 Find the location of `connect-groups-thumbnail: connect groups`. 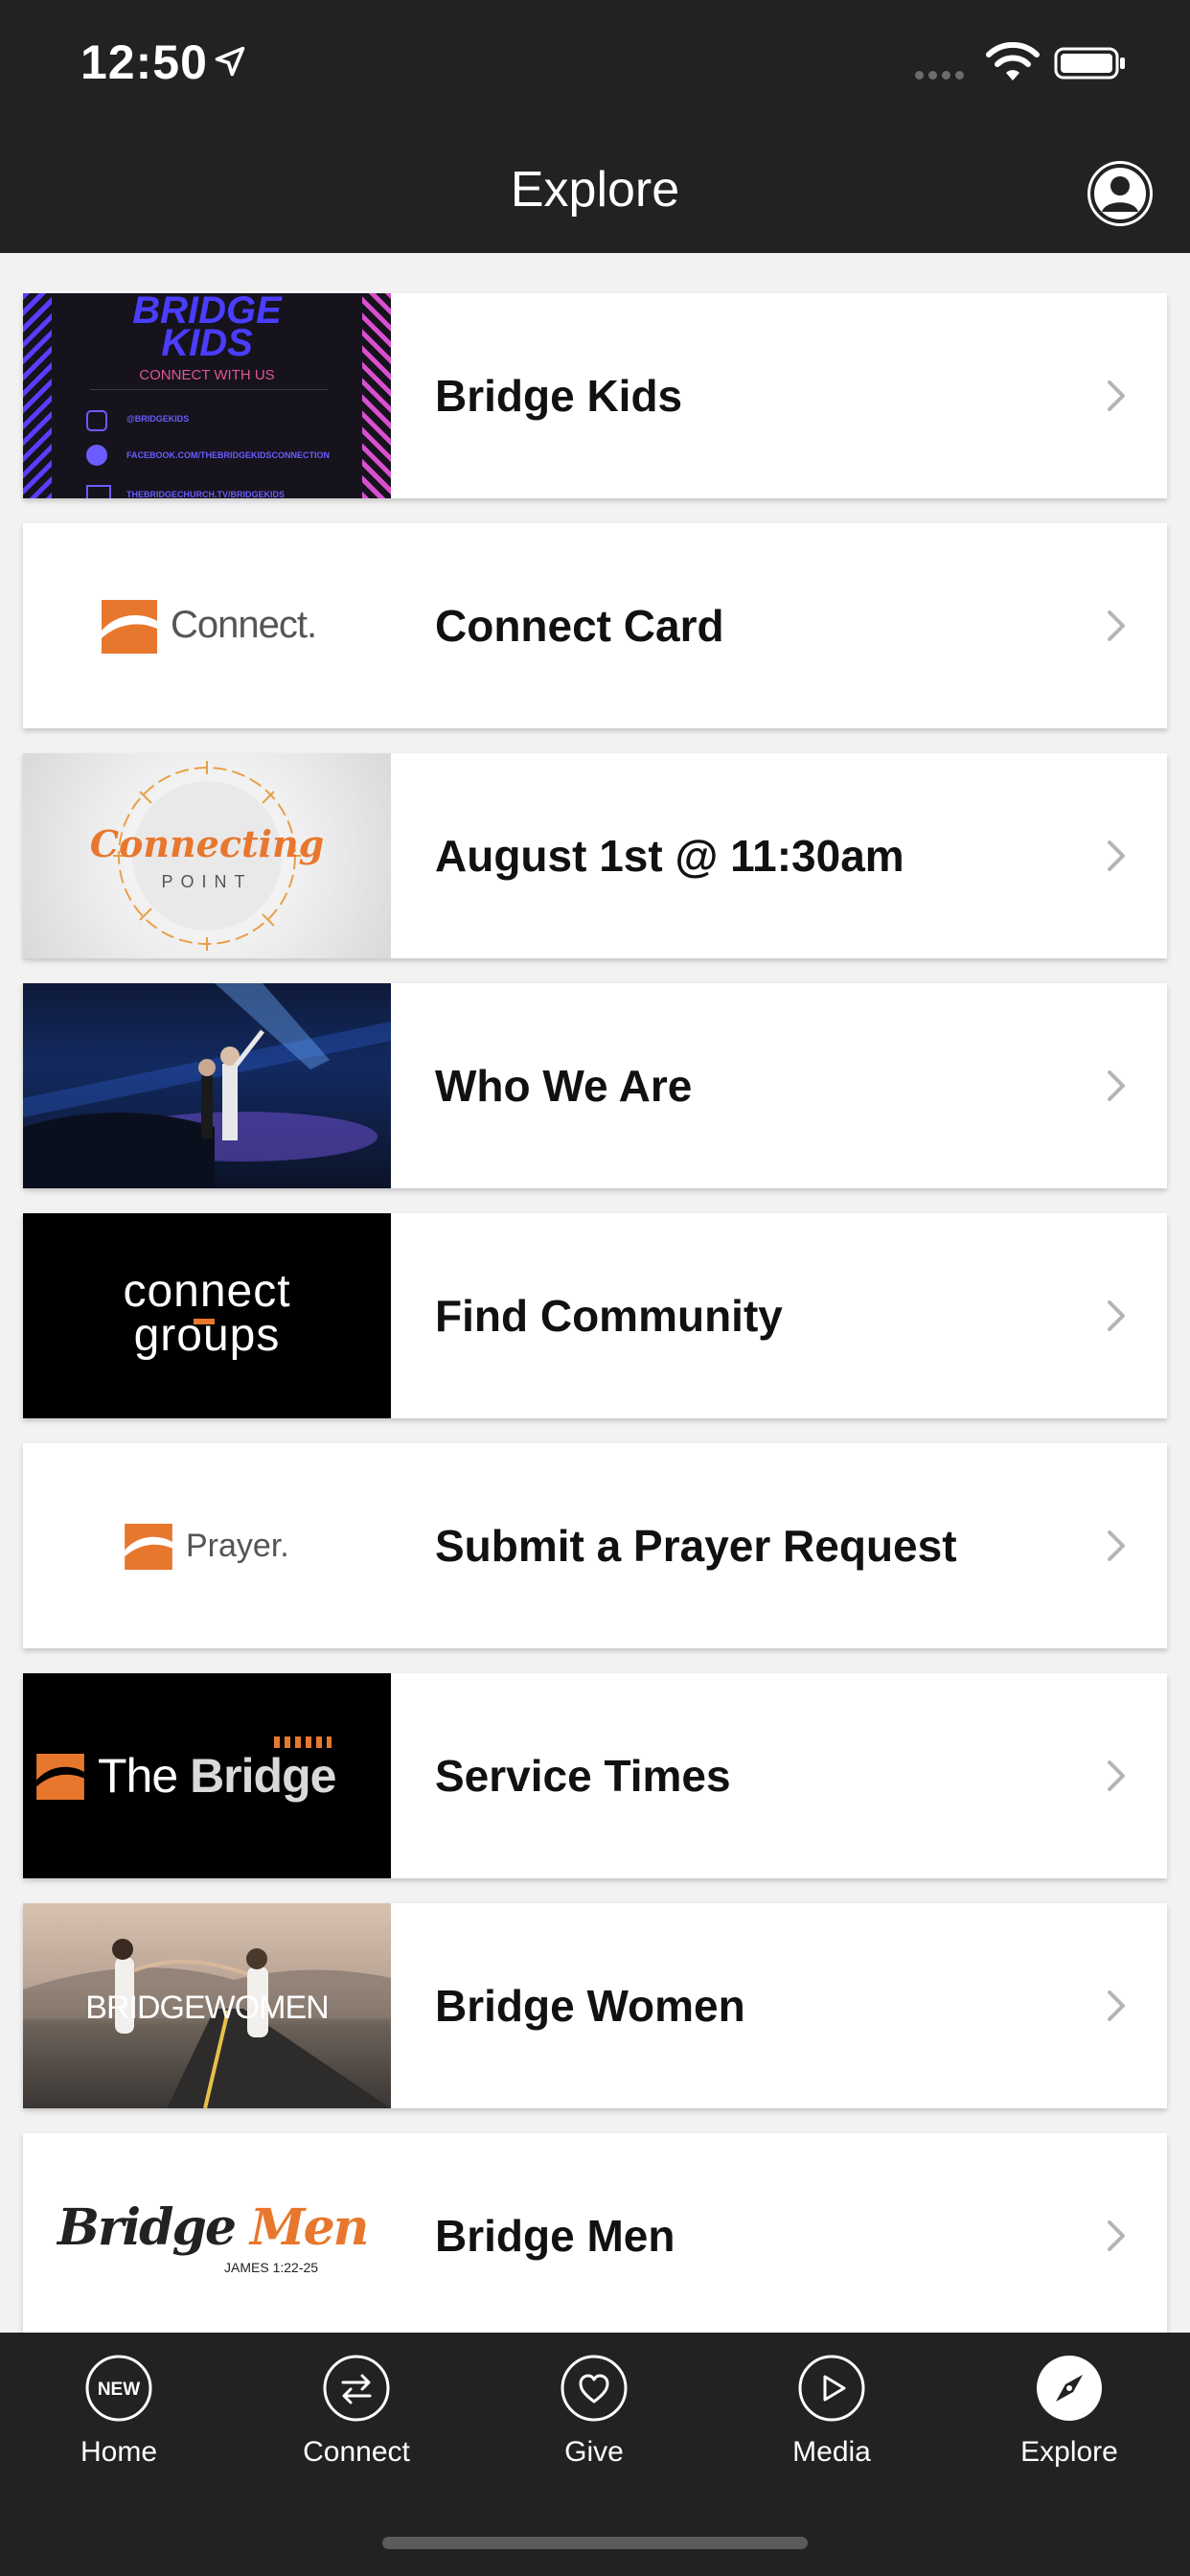

connect-groups-thumbnail: connect groups is located at coordinates (207, 1315).